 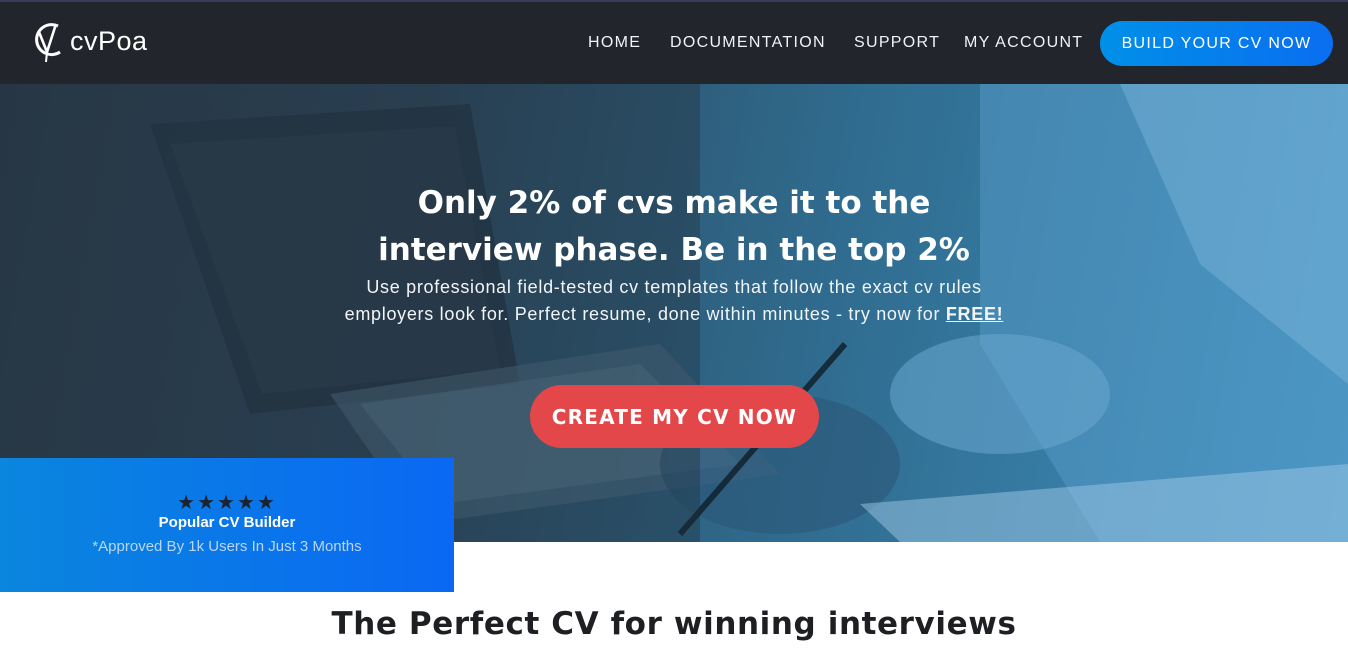 I want to click on build-cv-button: BUILD YOUR CV NOW, so click(x=1216, y=43).